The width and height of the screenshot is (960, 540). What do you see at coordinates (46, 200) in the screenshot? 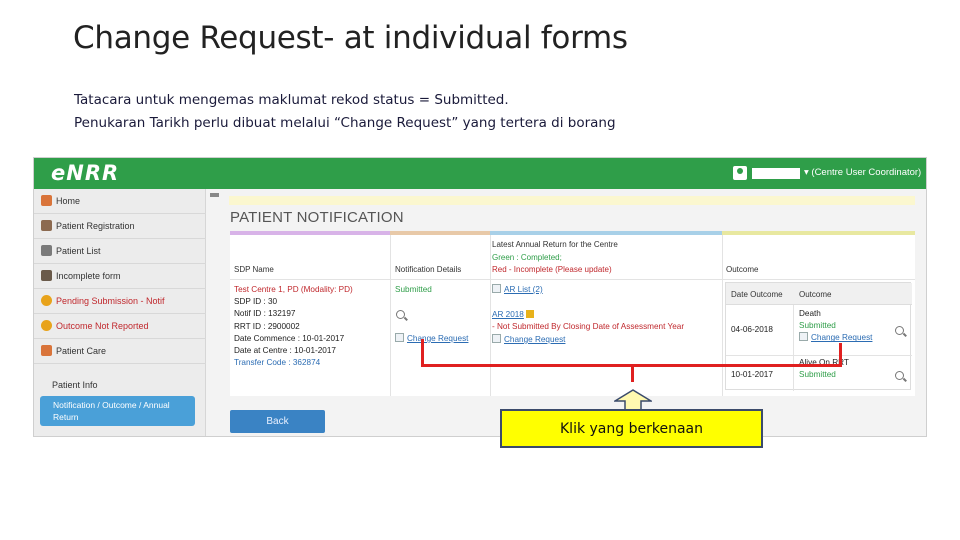
I see `home-icon` at bounding box center [46, 200].